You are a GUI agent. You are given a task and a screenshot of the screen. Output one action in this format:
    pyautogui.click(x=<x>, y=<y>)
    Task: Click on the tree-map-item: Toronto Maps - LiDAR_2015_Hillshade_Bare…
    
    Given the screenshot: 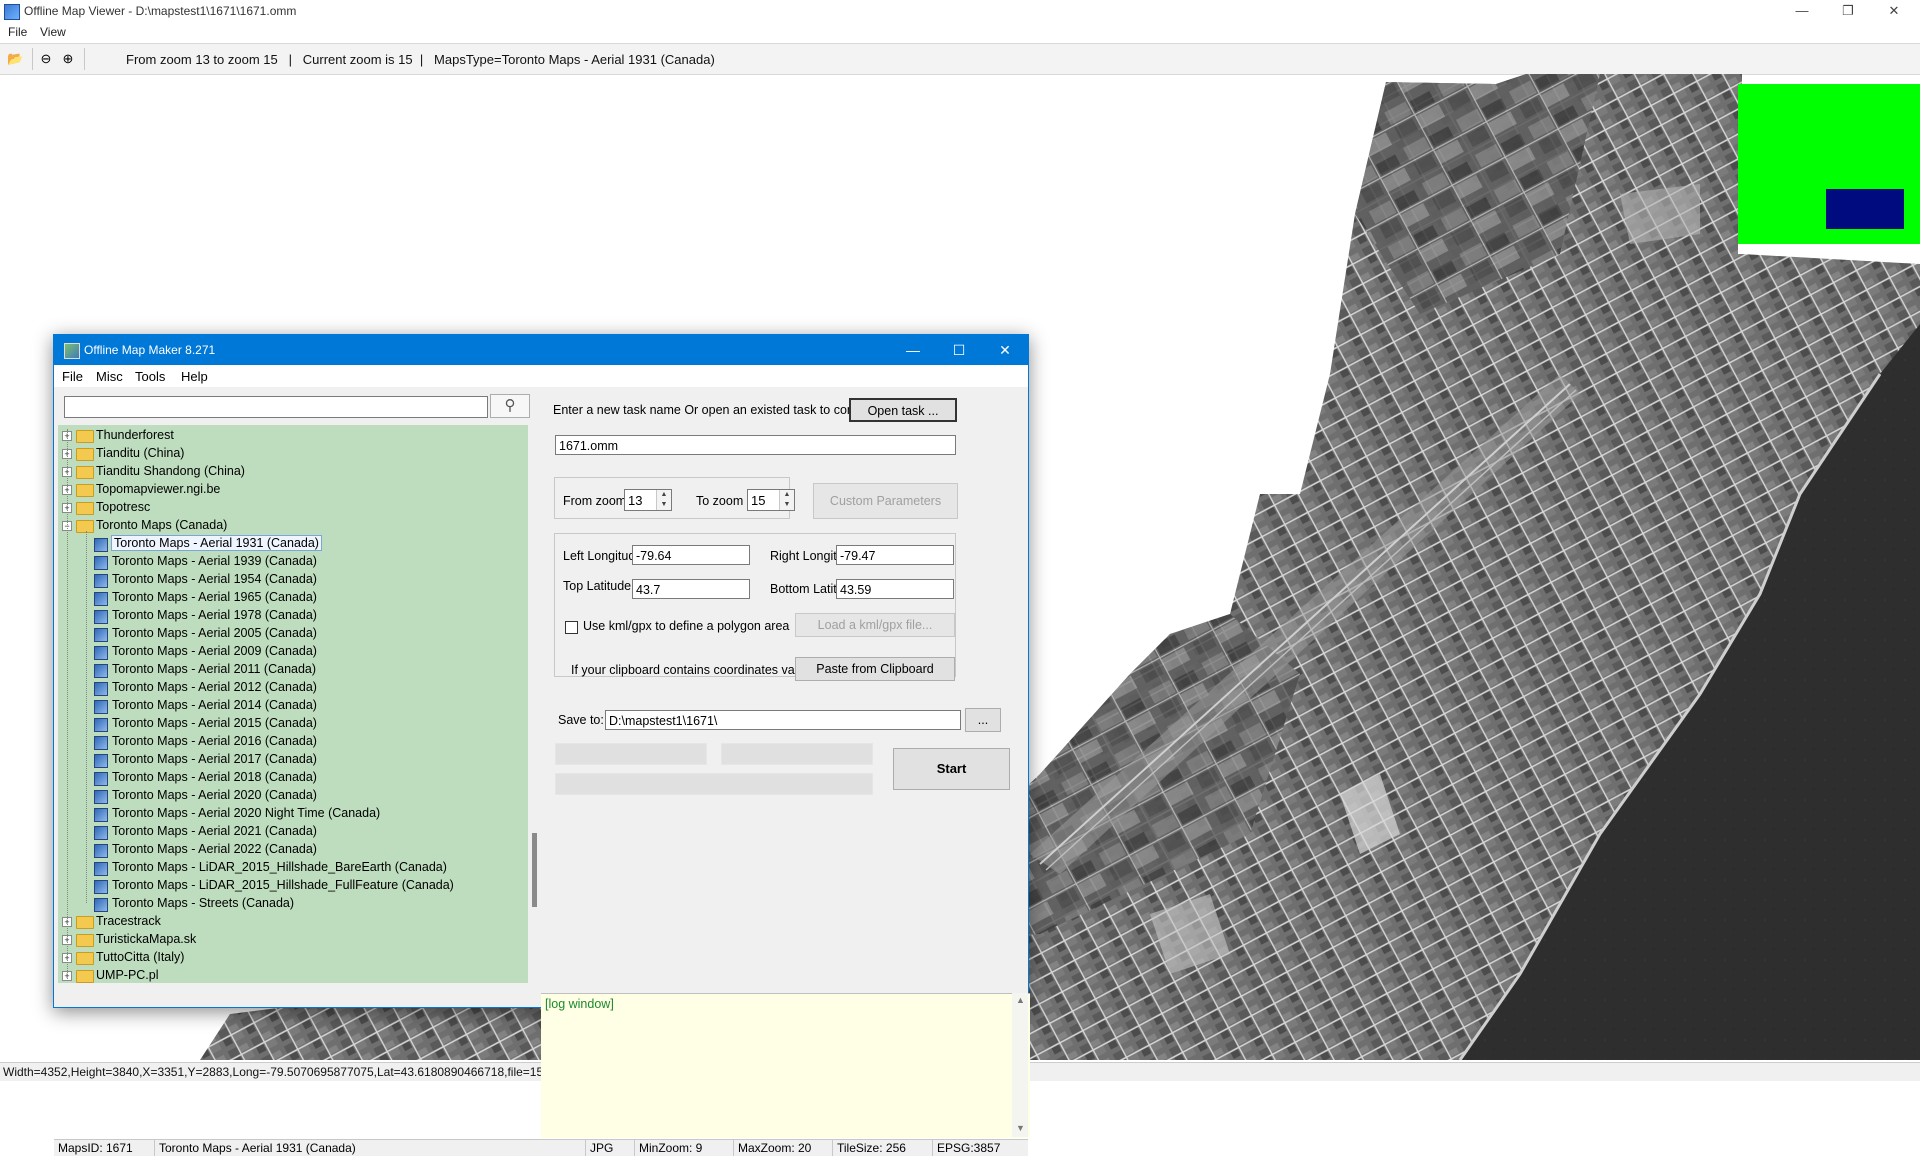 What is the action you would take?
    pyautogui.click(x=288, y=868)
    